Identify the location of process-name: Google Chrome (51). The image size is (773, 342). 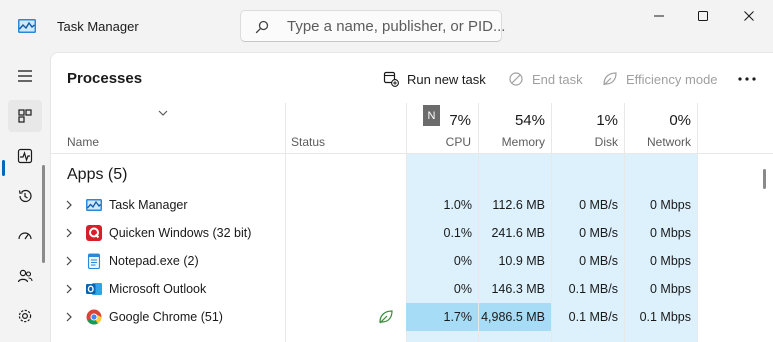
(166, 317).